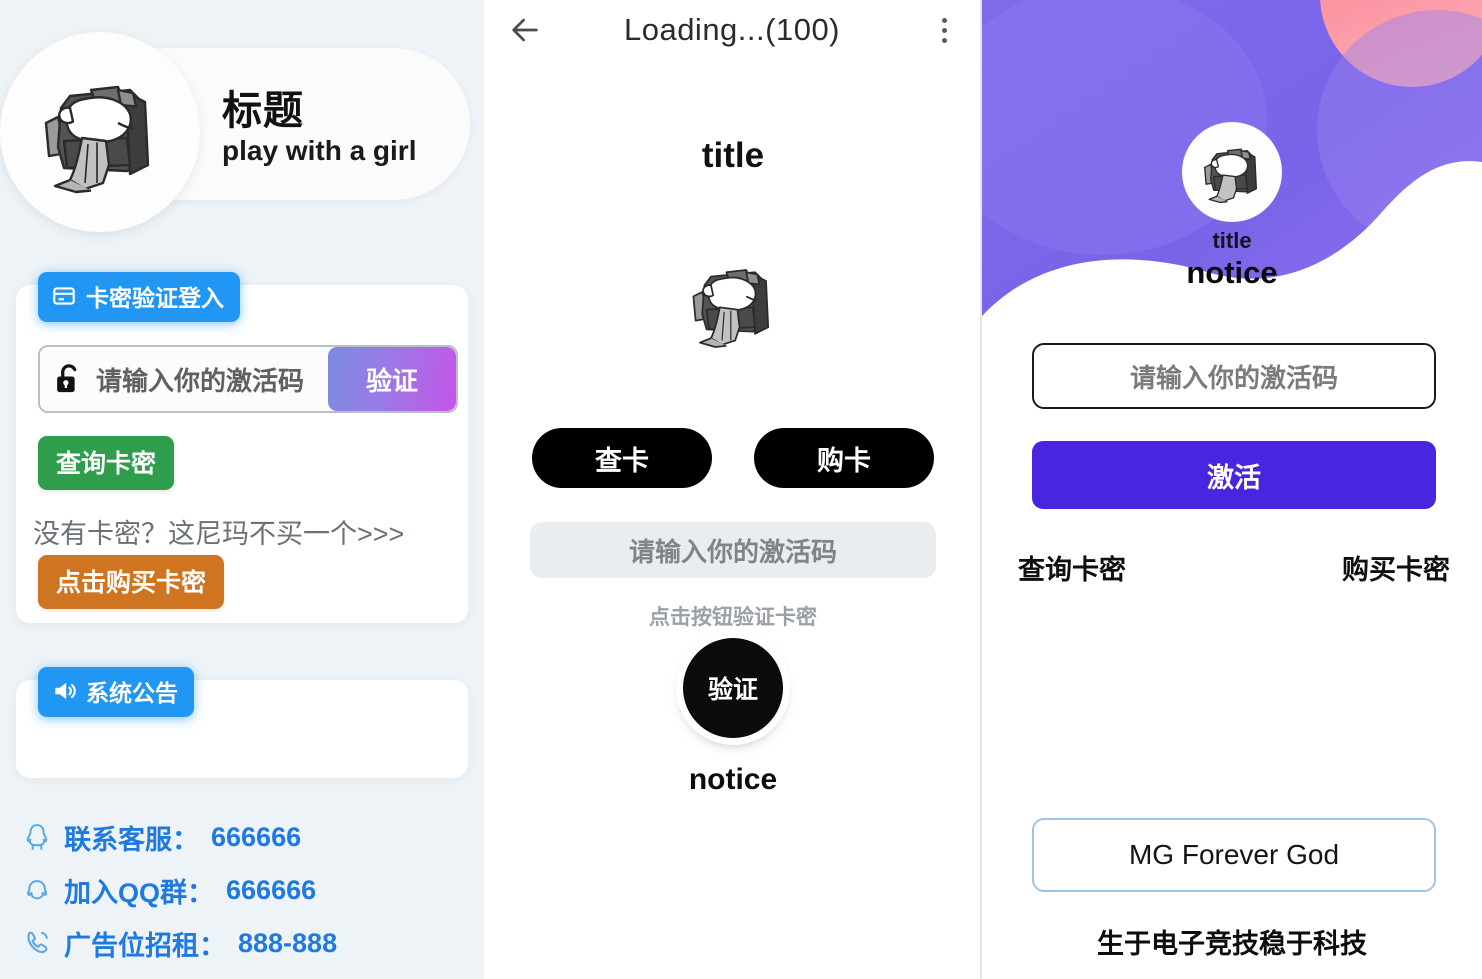 The width and height of the screenshot is (1482, 979). I want to click on avatar, so click(100, 132).